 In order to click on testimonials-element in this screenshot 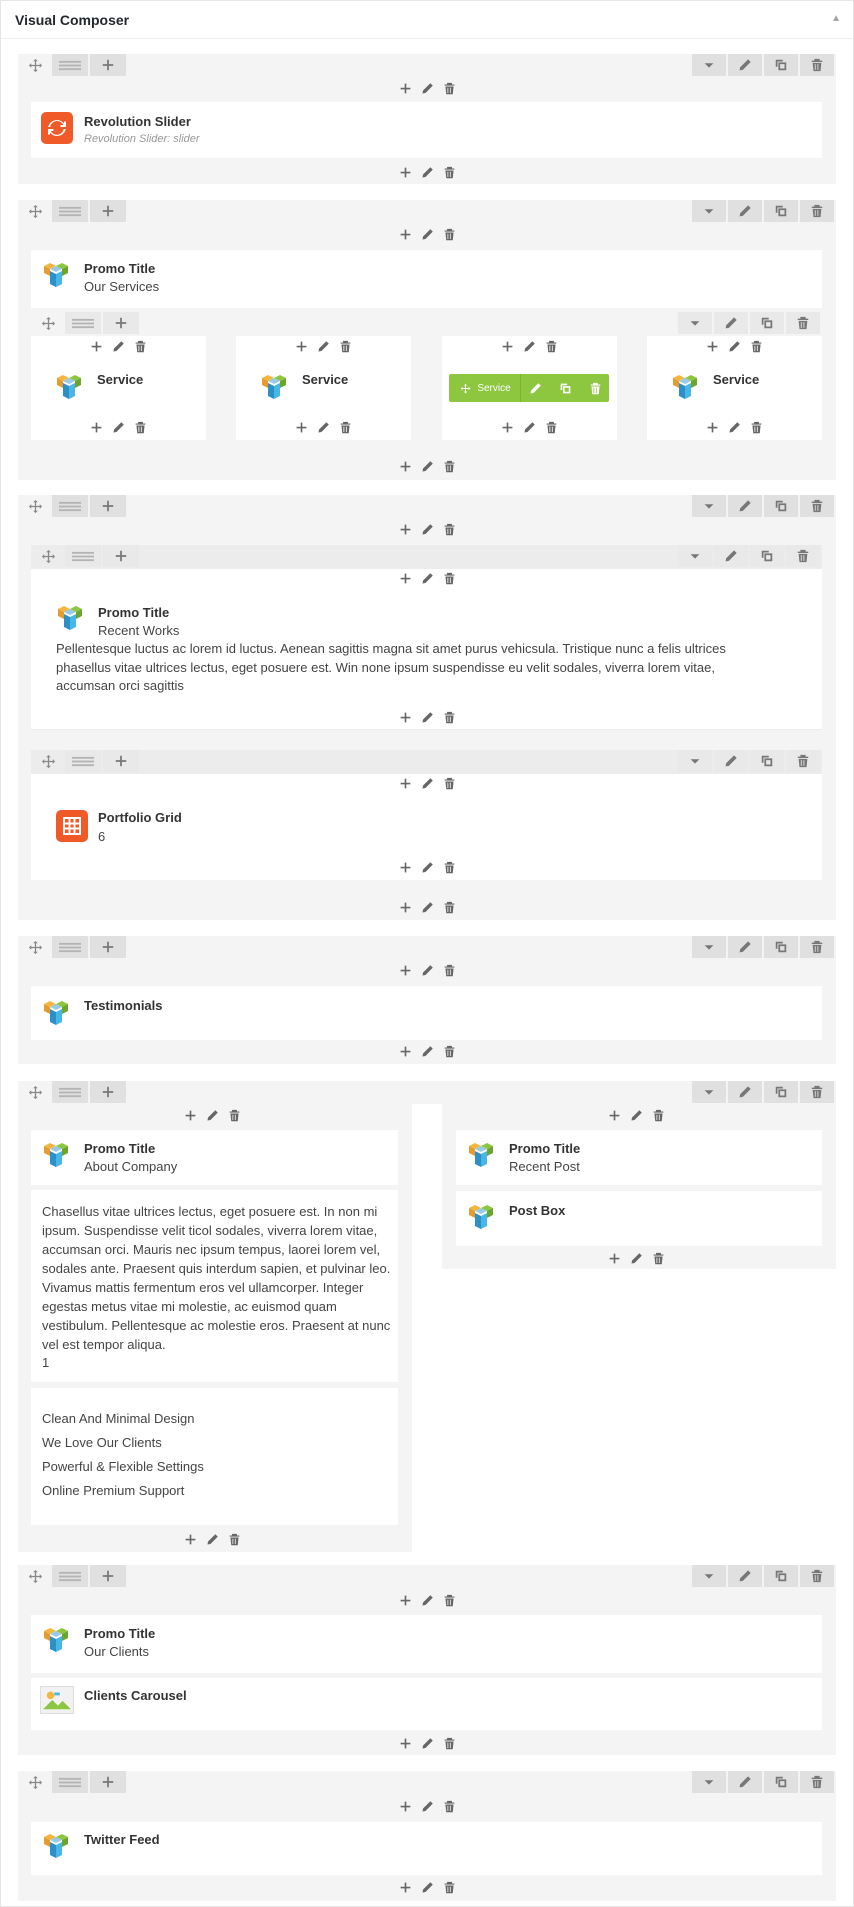, I will do `click(426, 1013)`.